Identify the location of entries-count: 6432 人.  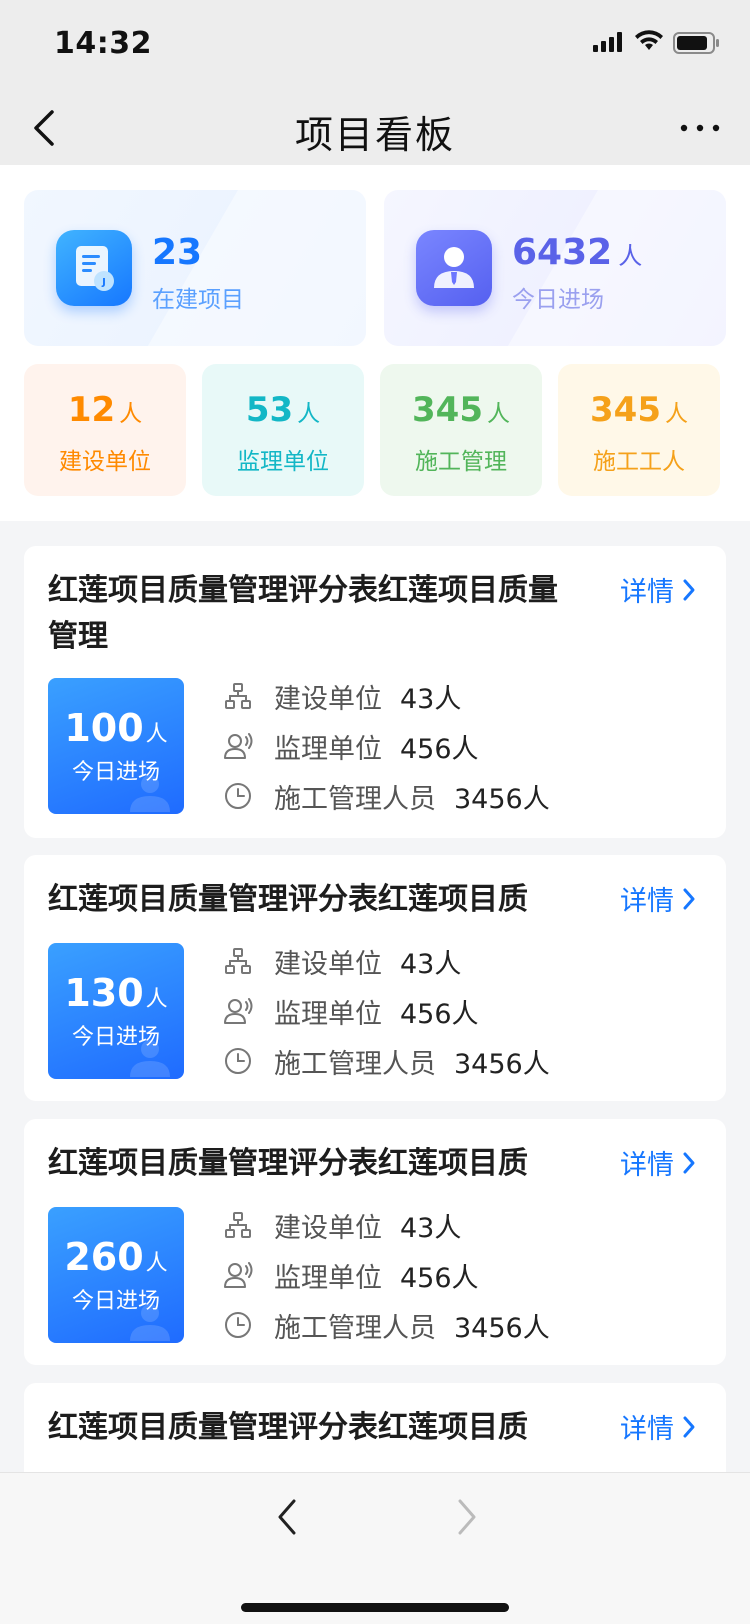
(577, 252).